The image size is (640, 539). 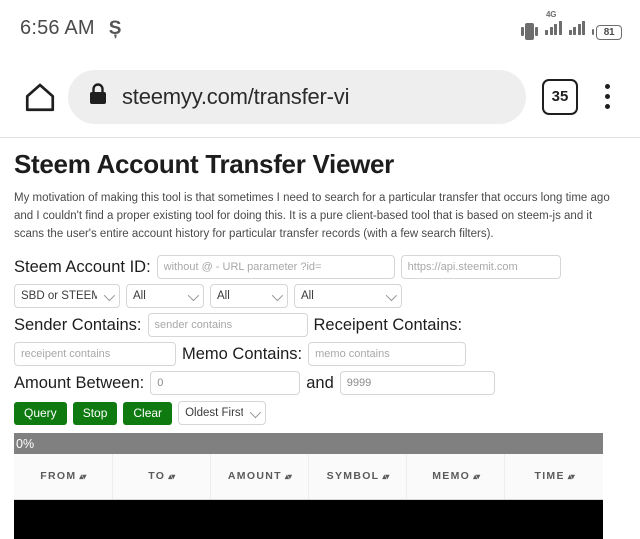 What do you see at coordinates (320, 413) in the screenshot?
I see `action-buttons-row: Query Stop Clear Oldest First` at bounding box center [320, 413].